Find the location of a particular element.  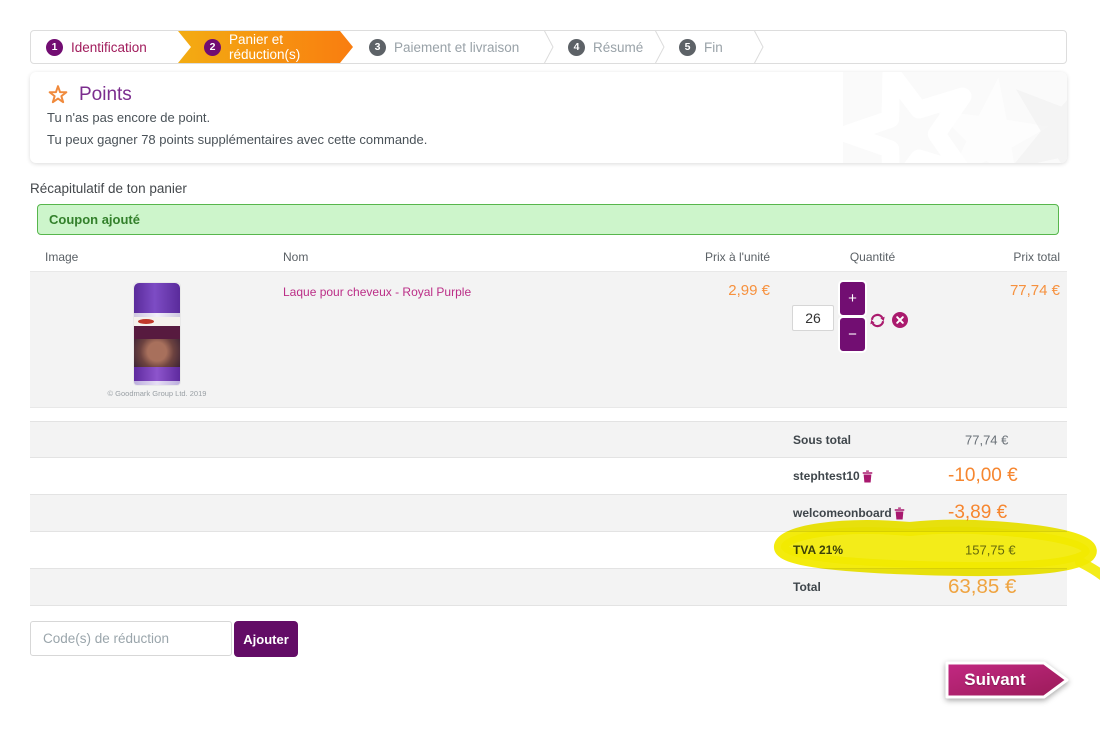

quantity-input is located at coordinates (813, 318).